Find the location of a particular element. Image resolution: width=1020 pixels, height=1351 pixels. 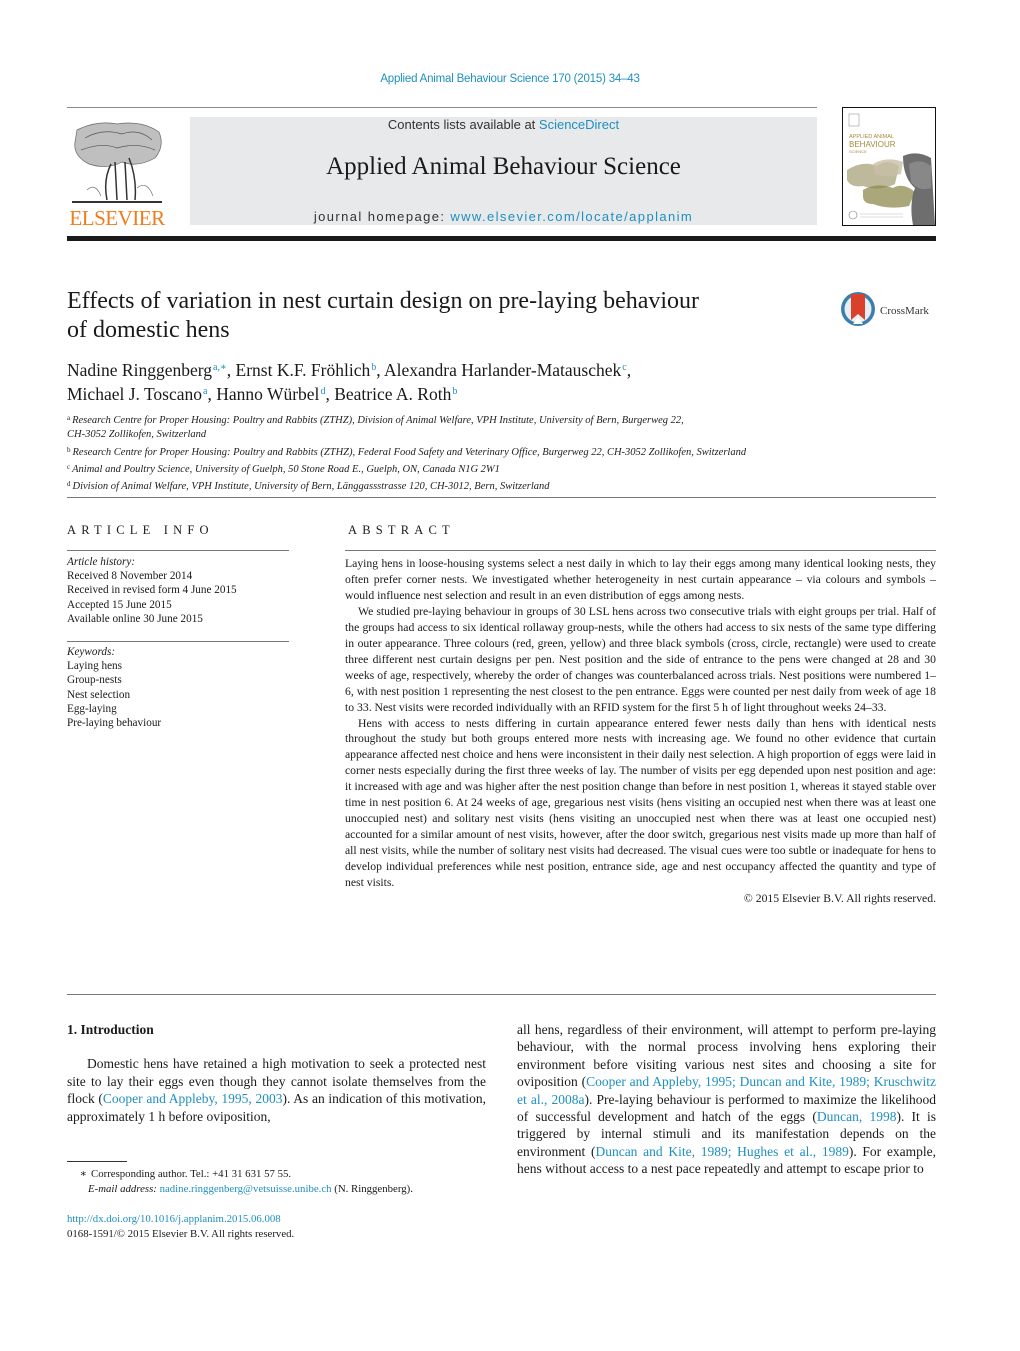

affiliation-a-cont: CH-3052 Zollikofen, Switzerland is located at coordinates (137, 435).